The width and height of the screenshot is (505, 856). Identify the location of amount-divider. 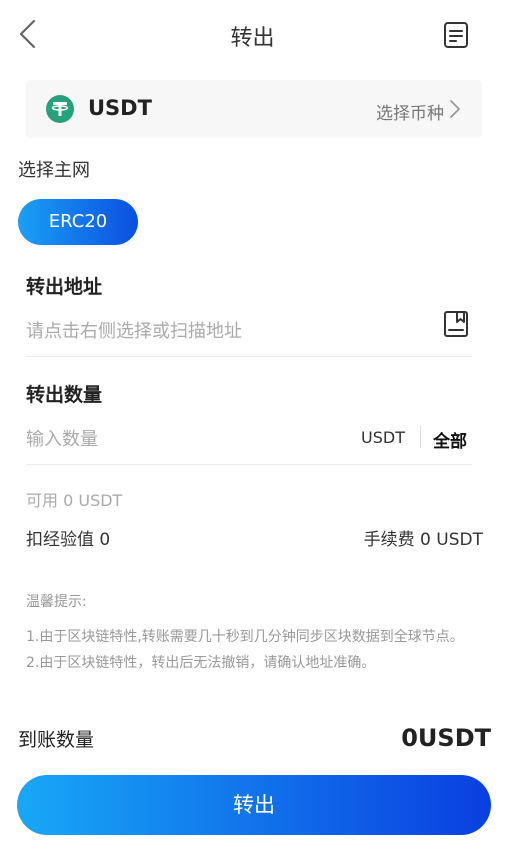
(249, 464).